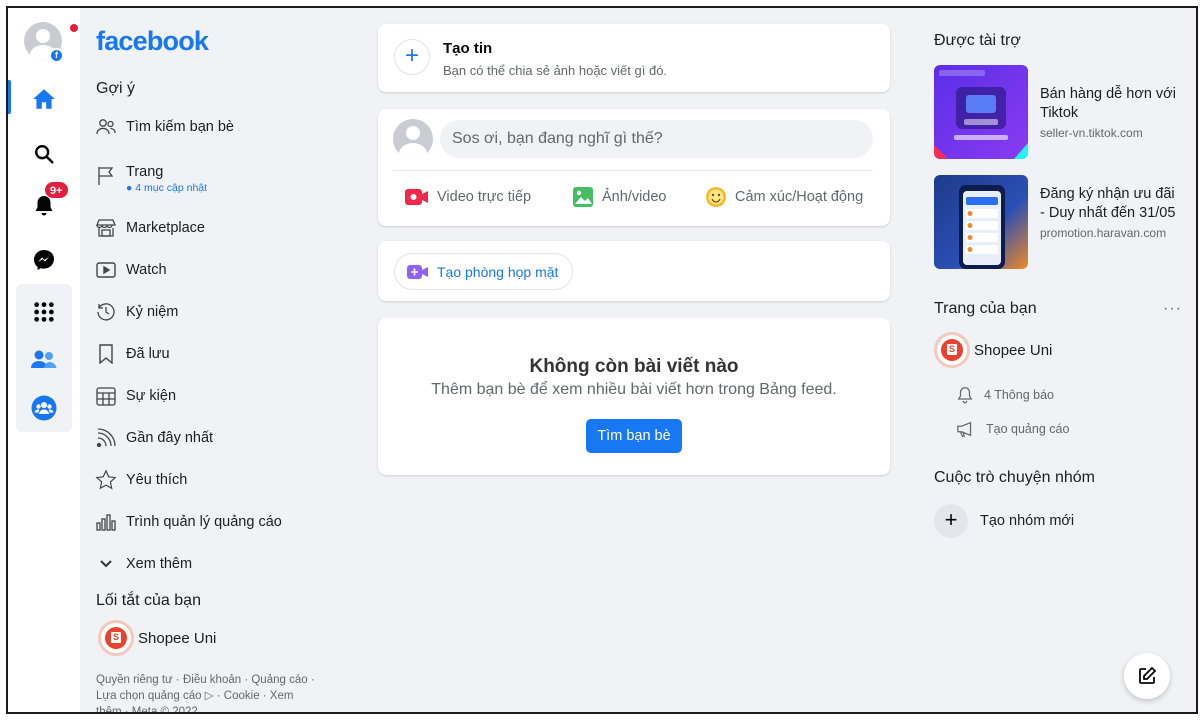 This screenshot has width=1204, height=720. I want to click on ad-headline: Bán hàng dễ hơn với Tiktok, so click(1108, 103).